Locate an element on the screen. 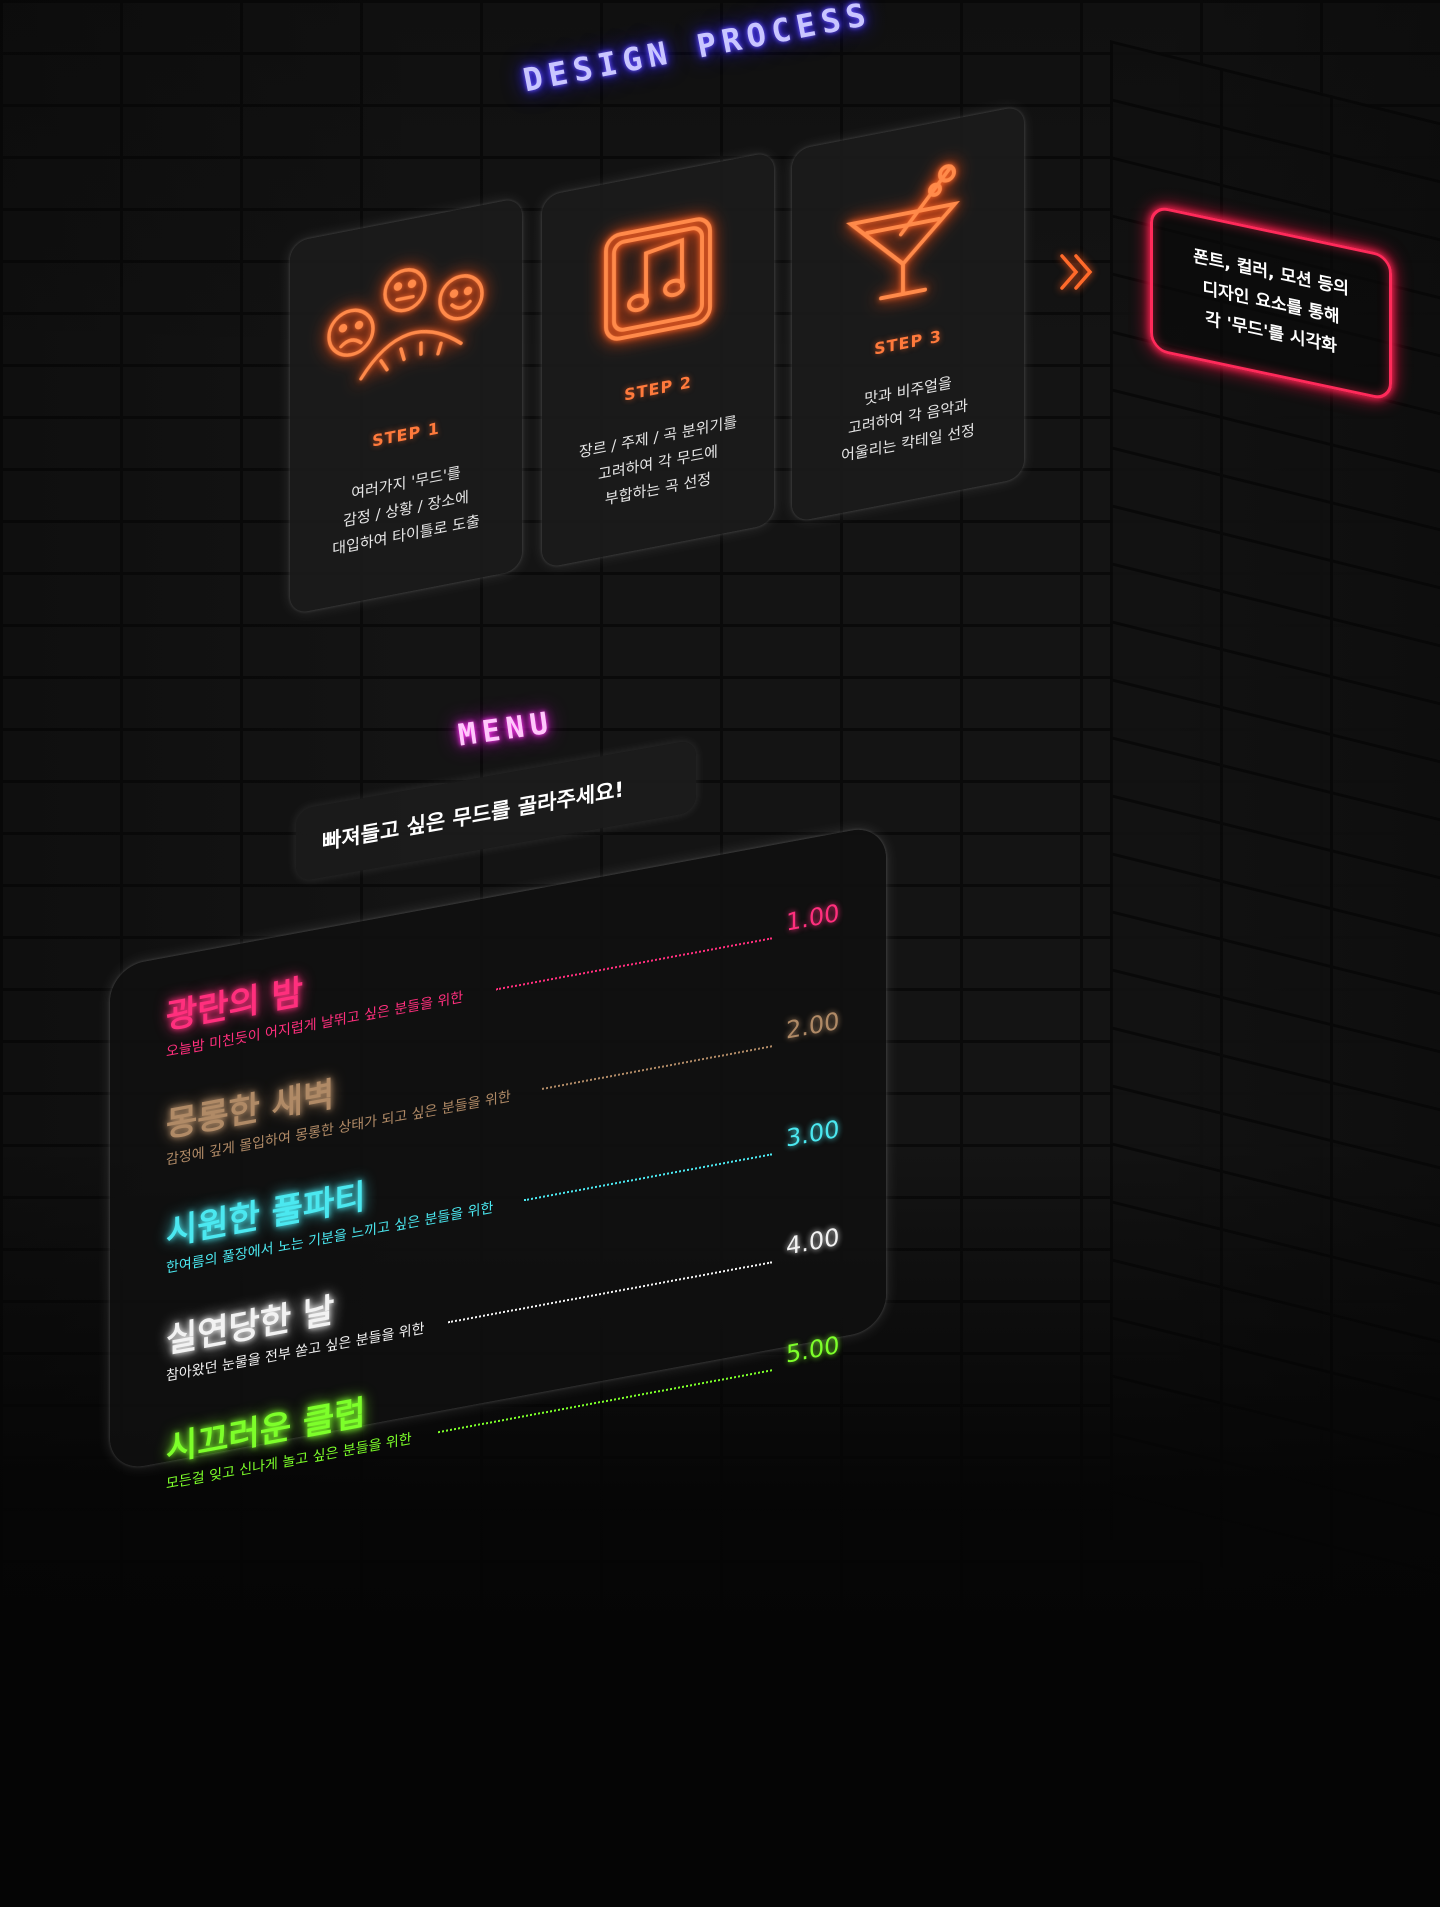 This screenshot has height=1907, width=1440. menu-item-price: 3.00 is located at coordinates (813, 1133).